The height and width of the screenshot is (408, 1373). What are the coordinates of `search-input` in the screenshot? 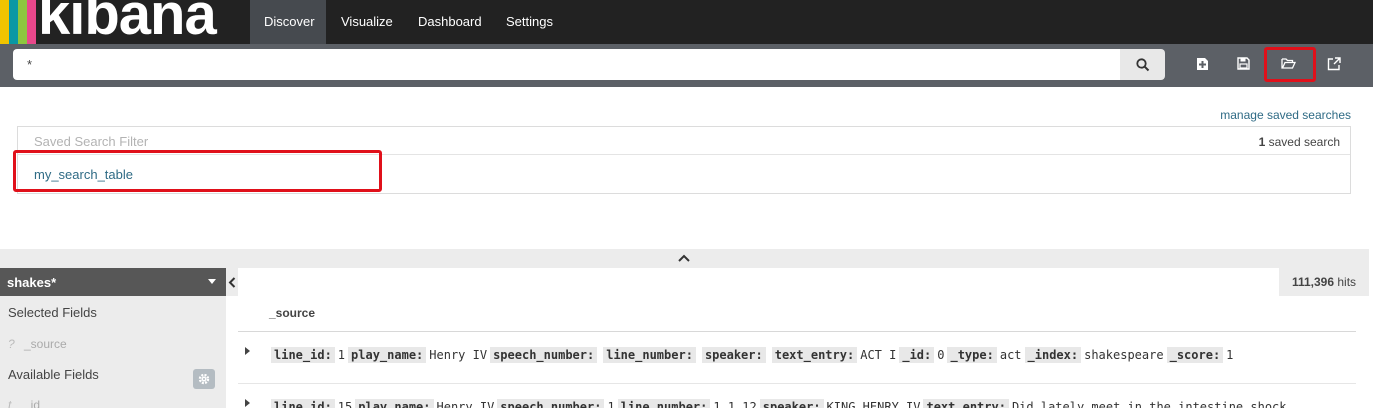 It's located at (566, 64).